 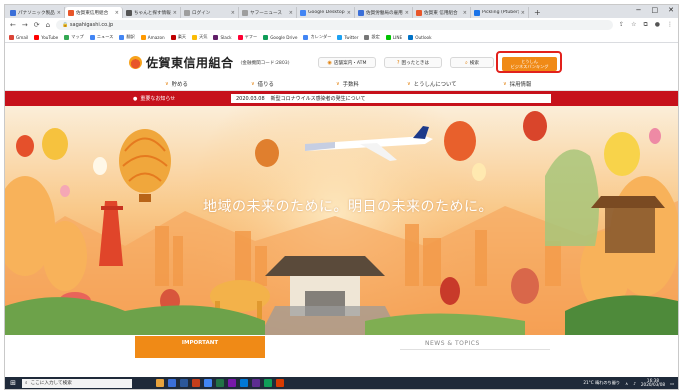 I want to click on system-tray: 21°C 晴れのち曇り ∧ ♪ 16:38 2020/03/08 ▭, so click(x=628, y=383).